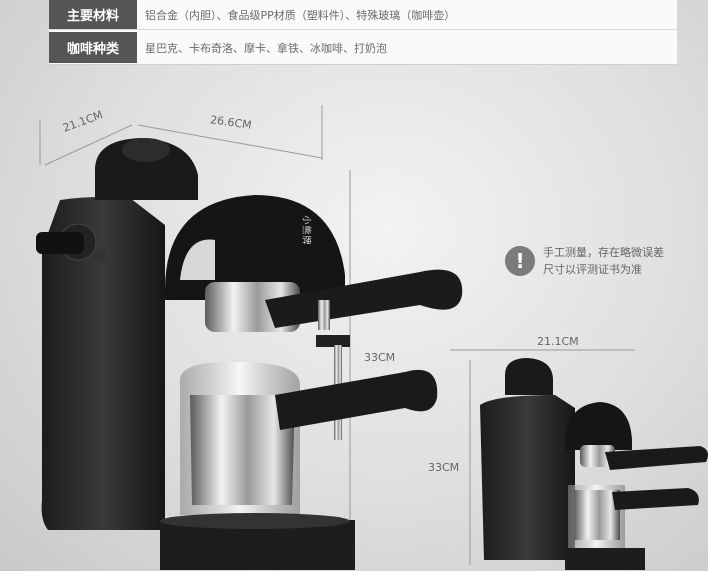  Describe the element at coordinates (305, 230) in the screenshot. I see `brand-label: 小熊牌` at that location.